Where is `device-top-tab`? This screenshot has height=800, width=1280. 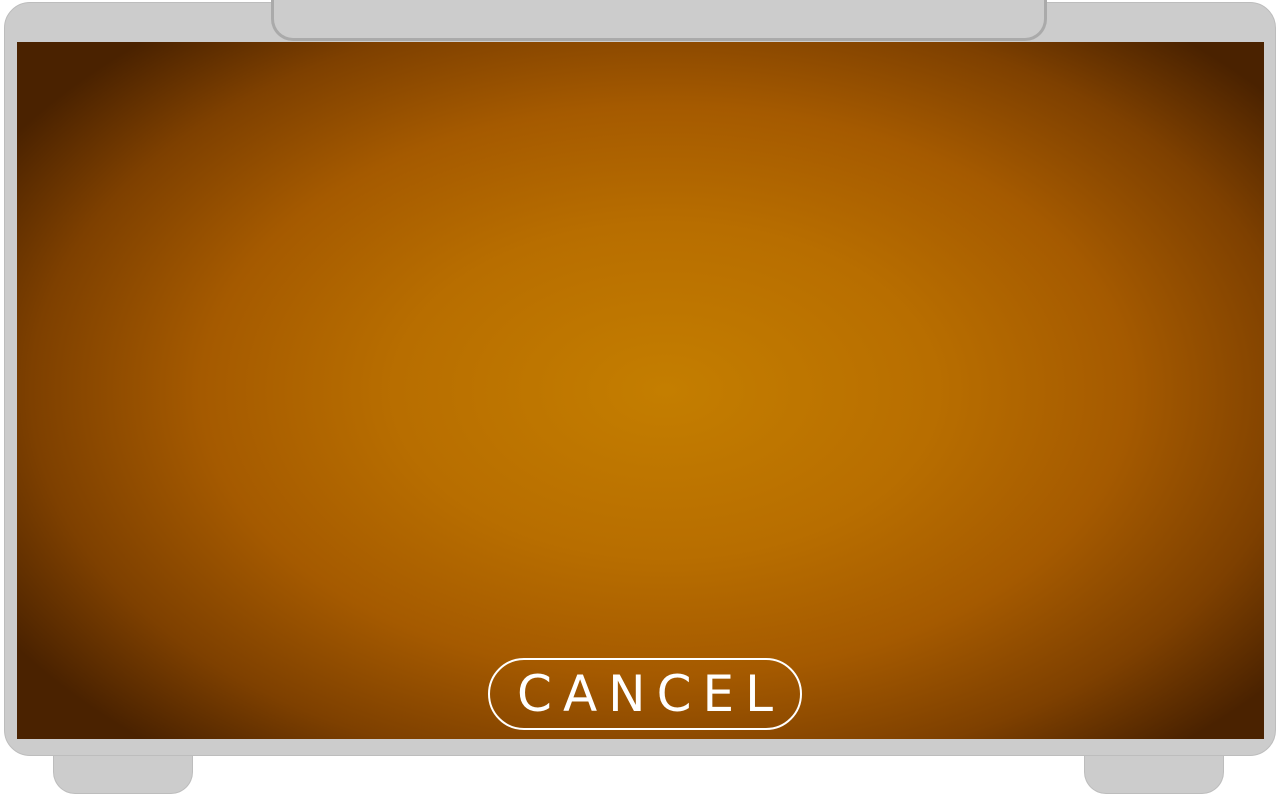
device-top-tab is located at coordinates (659, 20).